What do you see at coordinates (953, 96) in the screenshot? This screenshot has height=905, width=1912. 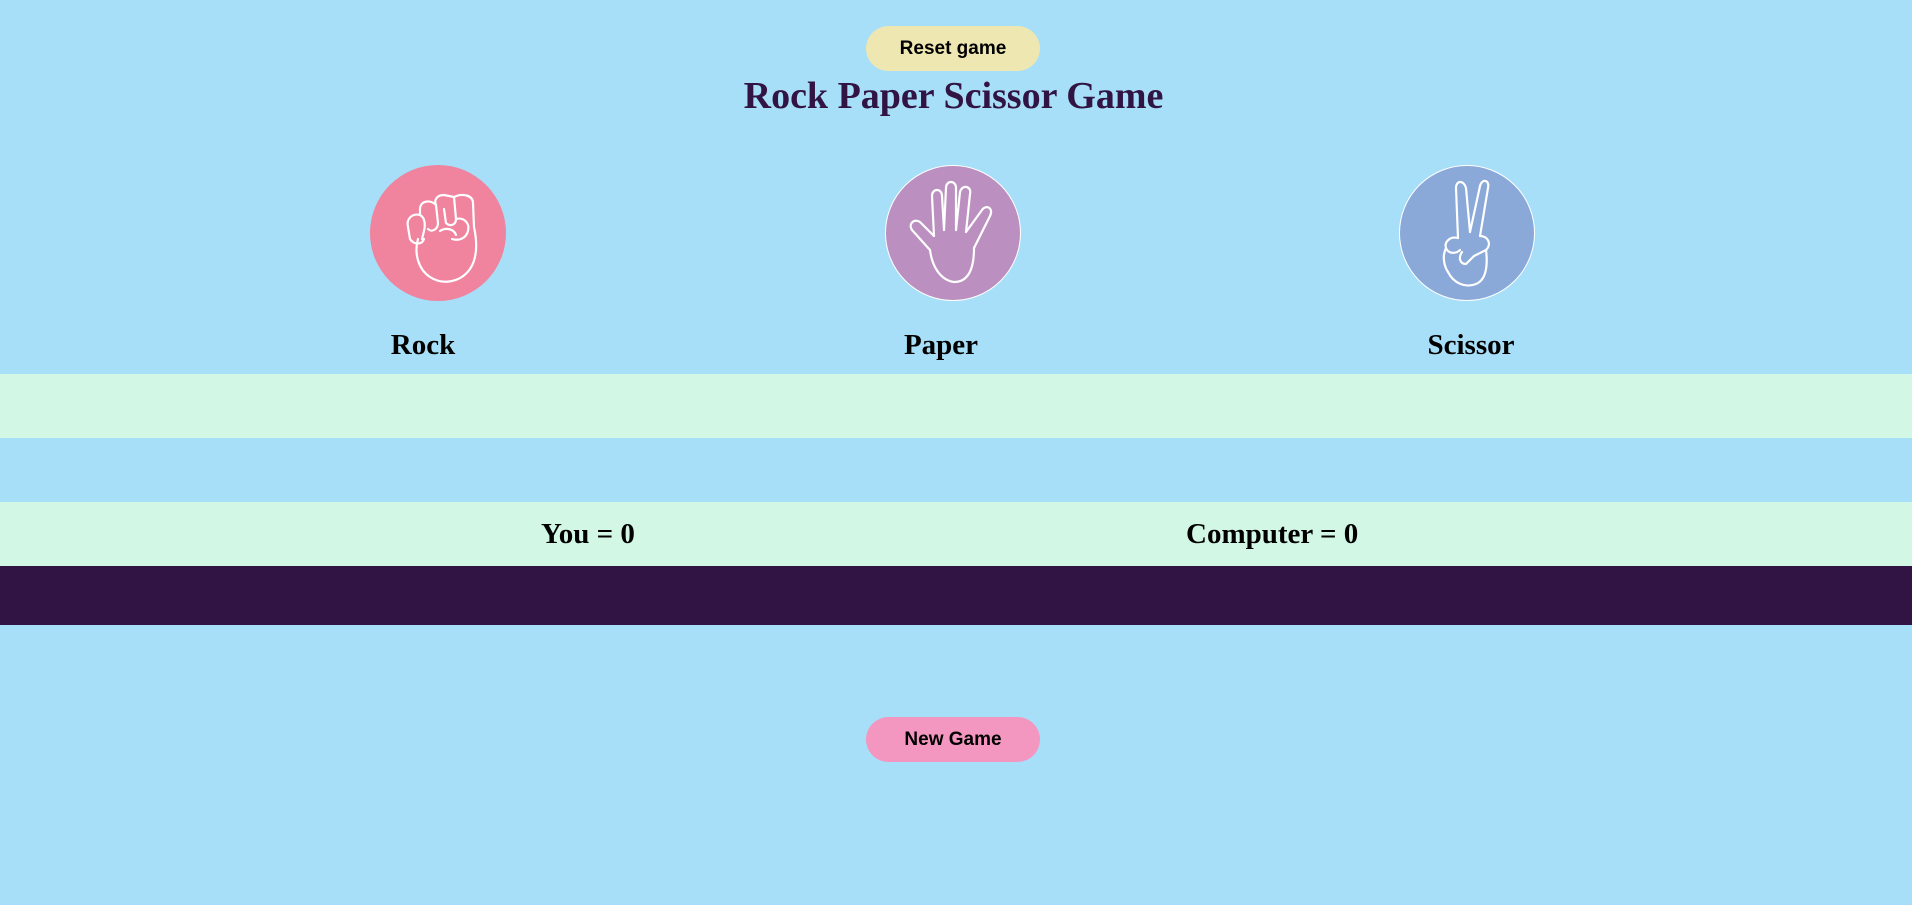 I see `page-title: Rock Paper Scissor Game` at bounding box center [953, 96].